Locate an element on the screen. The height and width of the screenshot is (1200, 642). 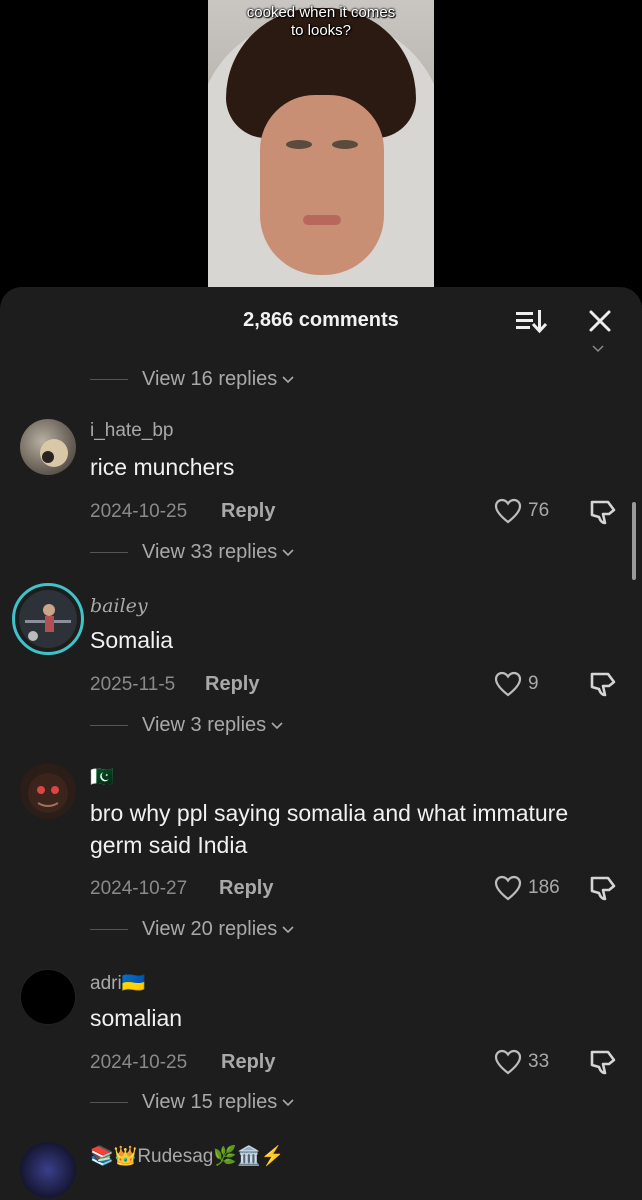
close-button is located at coordinates (600, 321).